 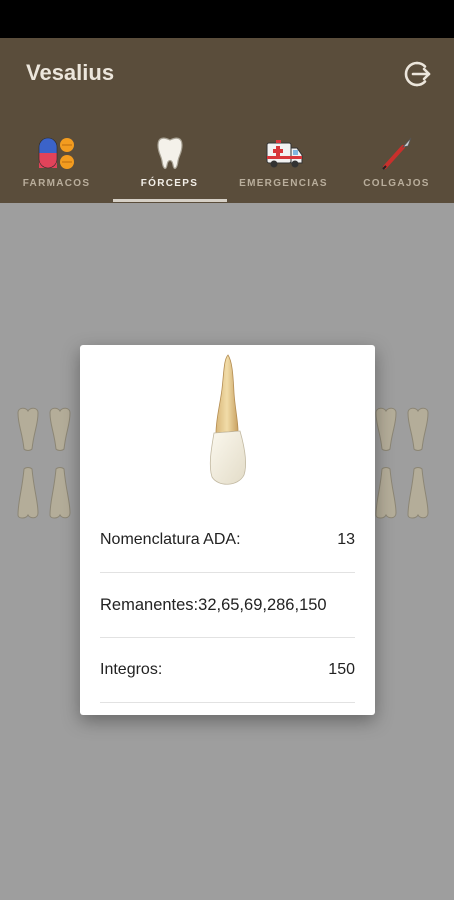 I want to click on tab-label: EMERGENCIAS, so click(x=283, y=183).